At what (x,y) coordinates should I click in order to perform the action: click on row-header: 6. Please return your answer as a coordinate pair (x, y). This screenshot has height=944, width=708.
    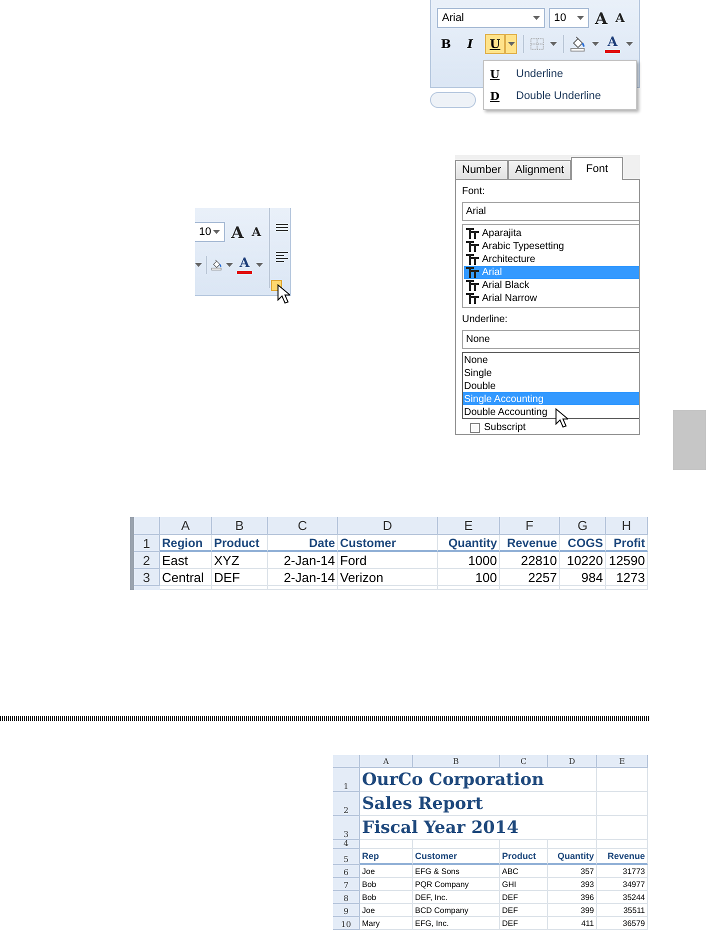
    Looking at the image, I should click on (346, 871).